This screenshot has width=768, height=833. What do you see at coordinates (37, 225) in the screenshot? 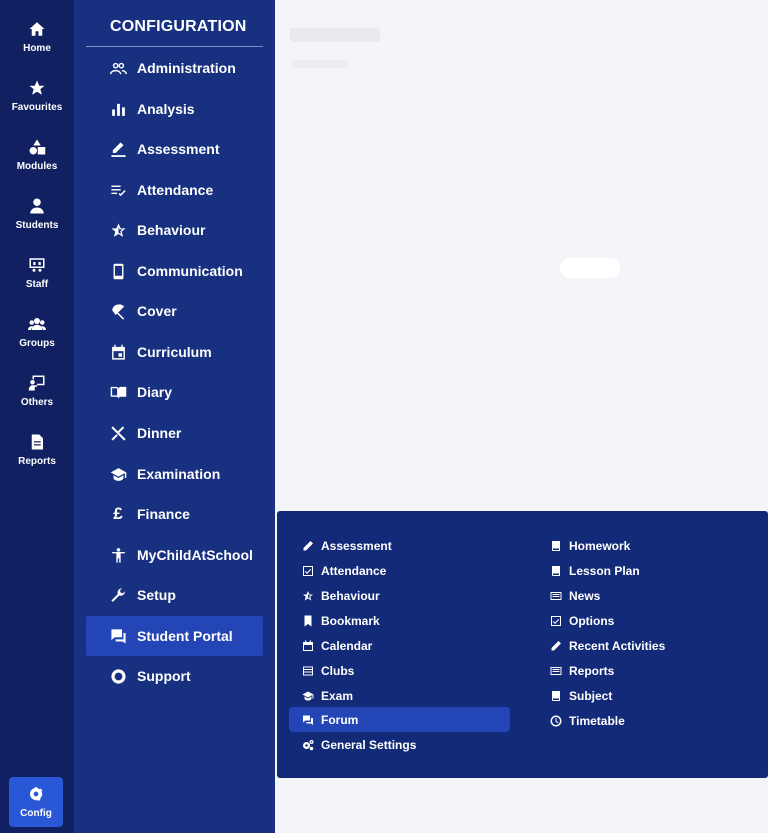
I see `rail-label-students: Students` at bounding box center [37, 225].